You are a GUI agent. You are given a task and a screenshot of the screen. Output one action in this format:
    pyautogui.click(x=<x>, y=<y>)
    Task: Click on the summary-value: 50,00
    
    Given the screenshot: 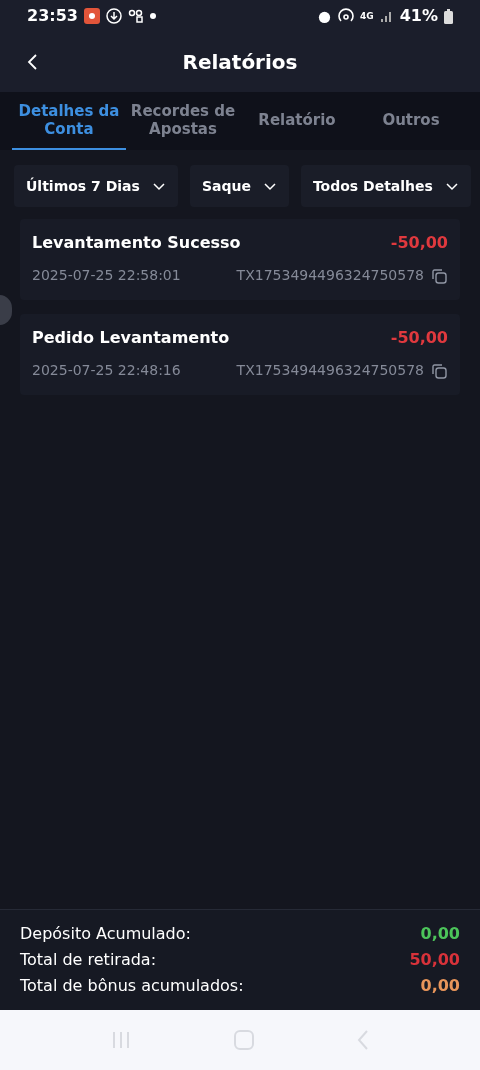 What is the action you would take?
    pyautogui.click(x=434, y=960)
    